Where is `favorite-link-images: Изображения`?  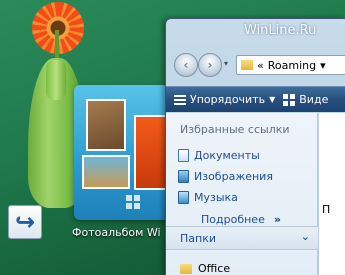
favorite-link-images: Изображения is located at coordinates (225, 176).